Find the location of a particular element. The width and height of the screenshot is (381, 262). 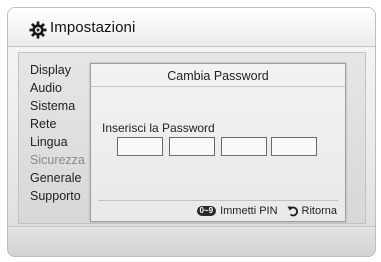

password-field-label: Inserisci la Password is located at coordinates (158, 128).